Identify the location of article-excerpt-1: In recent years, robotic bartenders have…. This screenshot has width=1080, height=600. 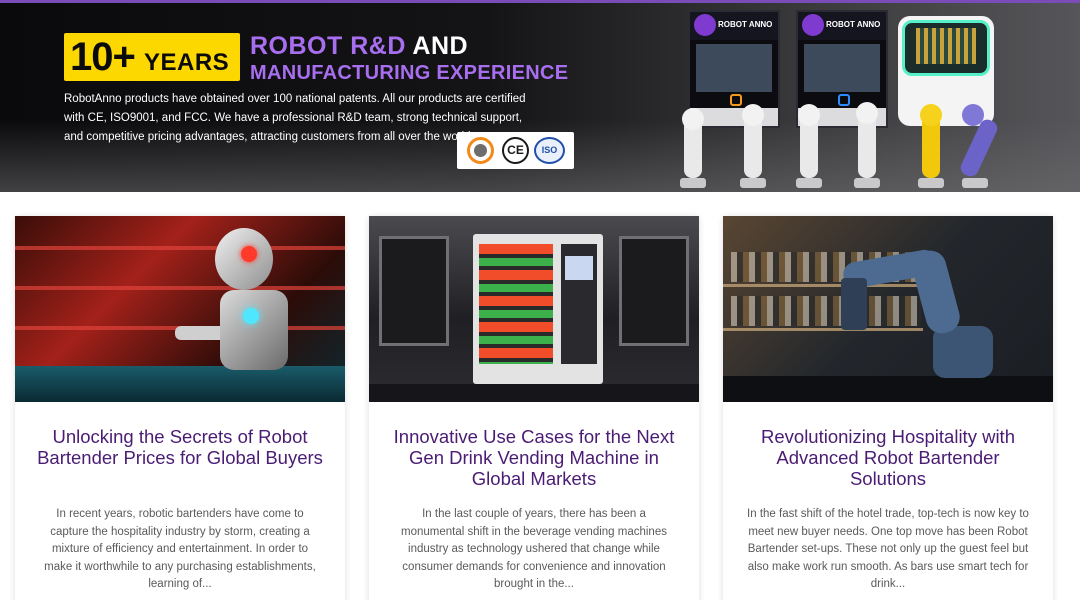
(180, 549).